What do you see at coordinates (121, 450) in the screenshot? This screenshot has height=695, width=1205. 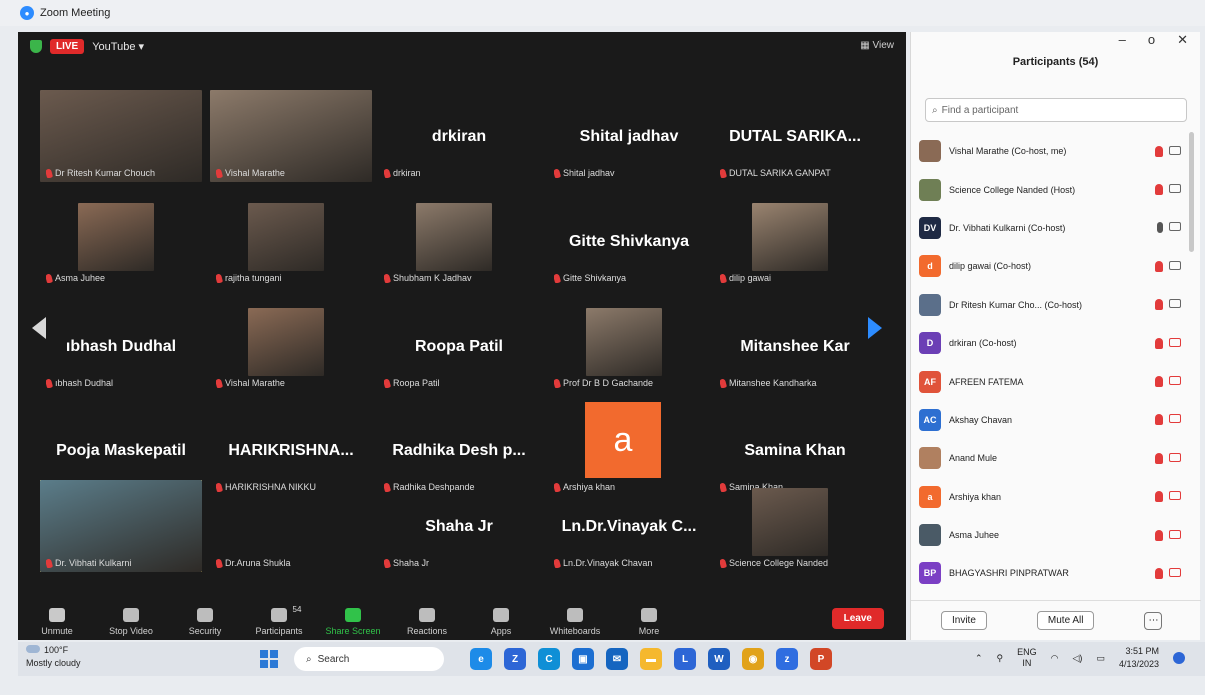 I see `tile-display-name: Pooja Maskepatil` at bounding box center [121, 450].